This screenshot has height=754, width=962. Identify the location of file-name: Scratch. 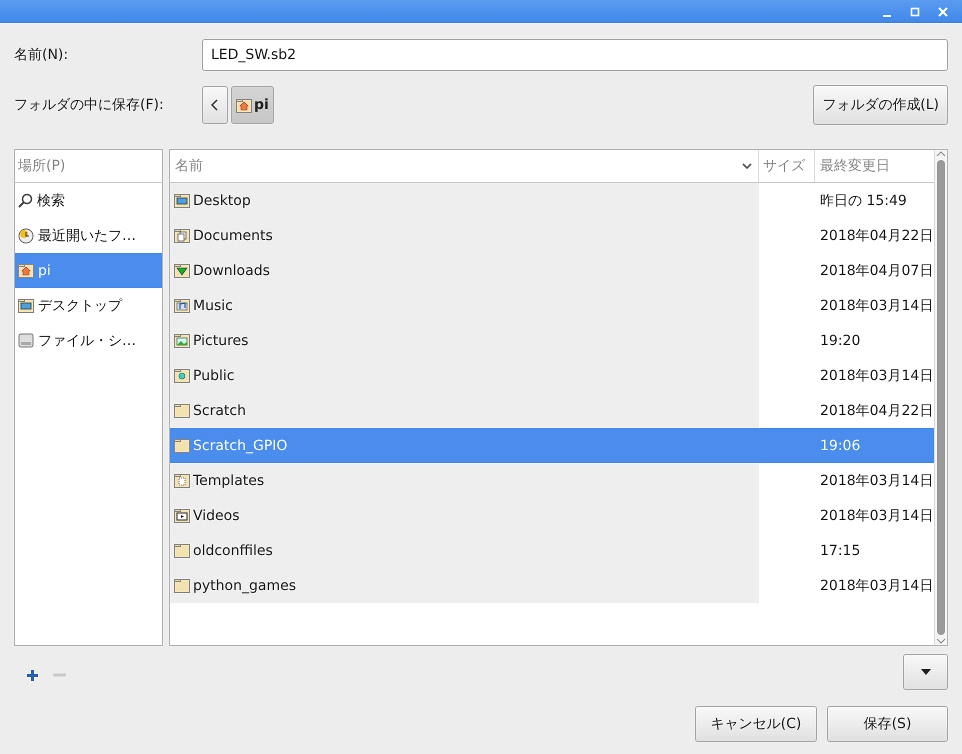
(219, 410).